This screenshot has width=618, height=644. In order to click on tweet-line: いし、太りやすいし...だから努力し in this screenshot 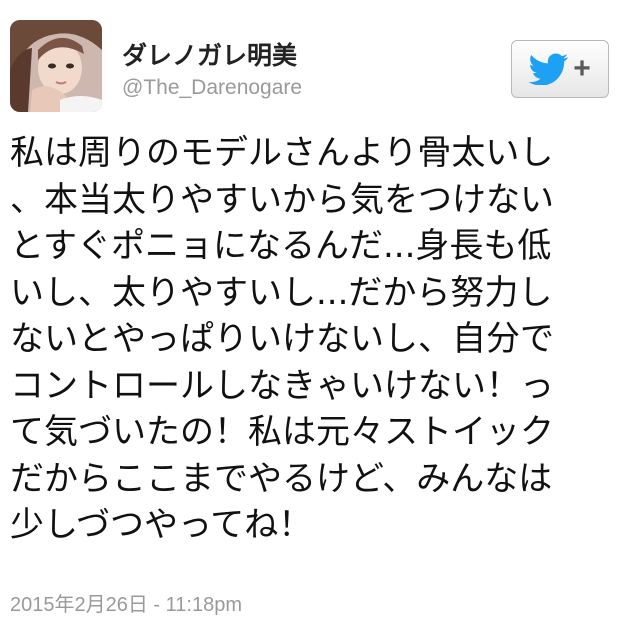, I will do `click(281, 292)`.